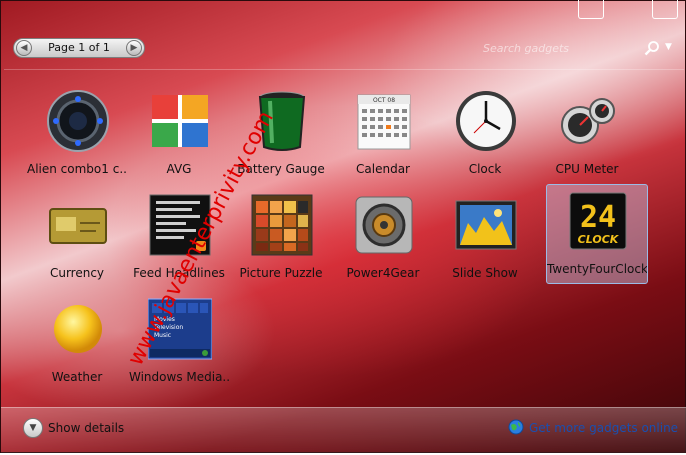  I want to click on alien-combo-icon, so click(78, 121).